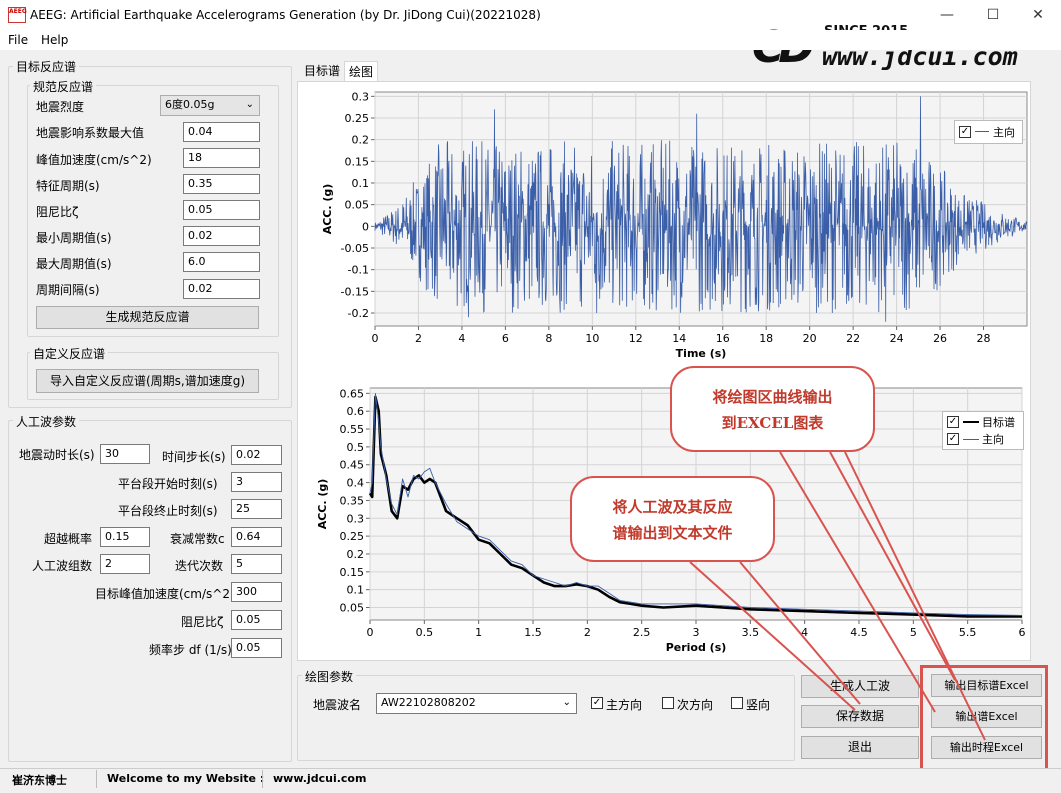  What do you see at coordinates (320, 778) in the screenshot?
I see `status-site: www.jdcui.com` at bounding box center [320, 778].